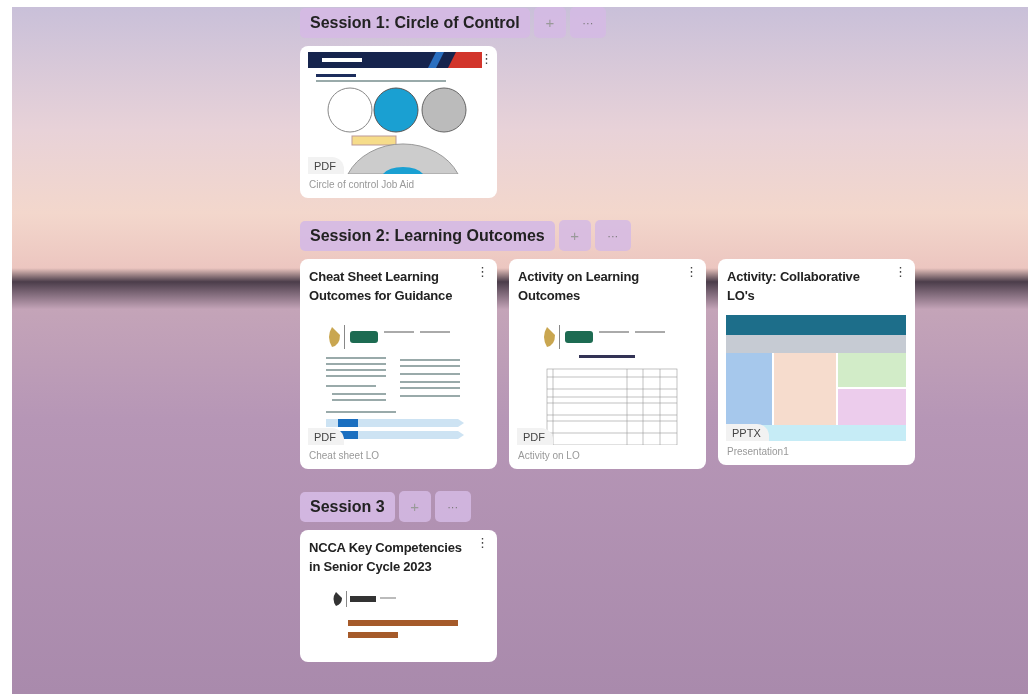 The width and height of the screenshot is (1028, 694). What do you see at coordinates (578, 286) in the screenshot?
I see `post-title: Activity on Learning Outcomes` at bounding box center [578, 286].